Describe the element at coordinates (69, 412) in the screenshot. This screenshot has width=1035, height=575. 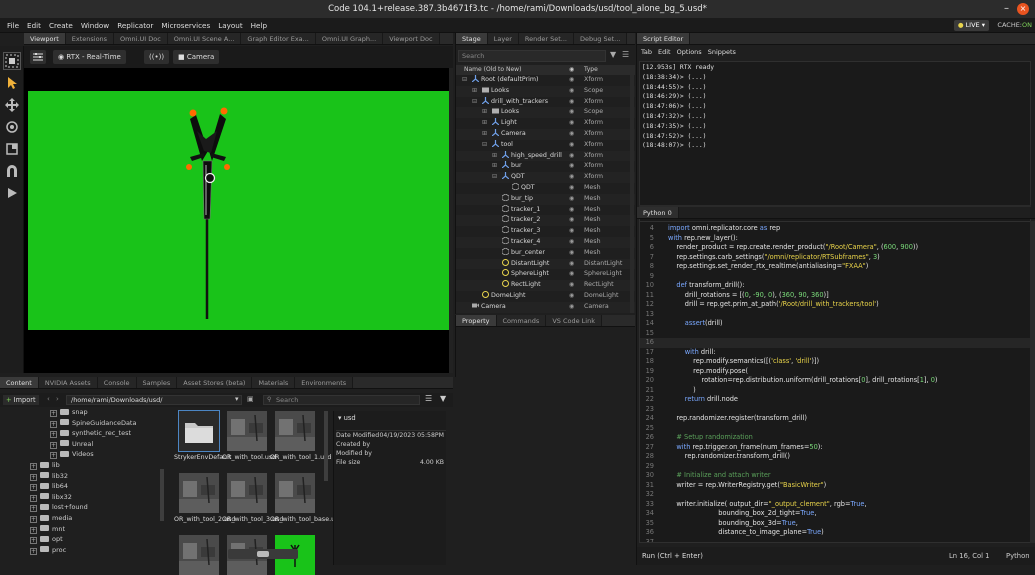
I see `tree-item: + snap` at that location.